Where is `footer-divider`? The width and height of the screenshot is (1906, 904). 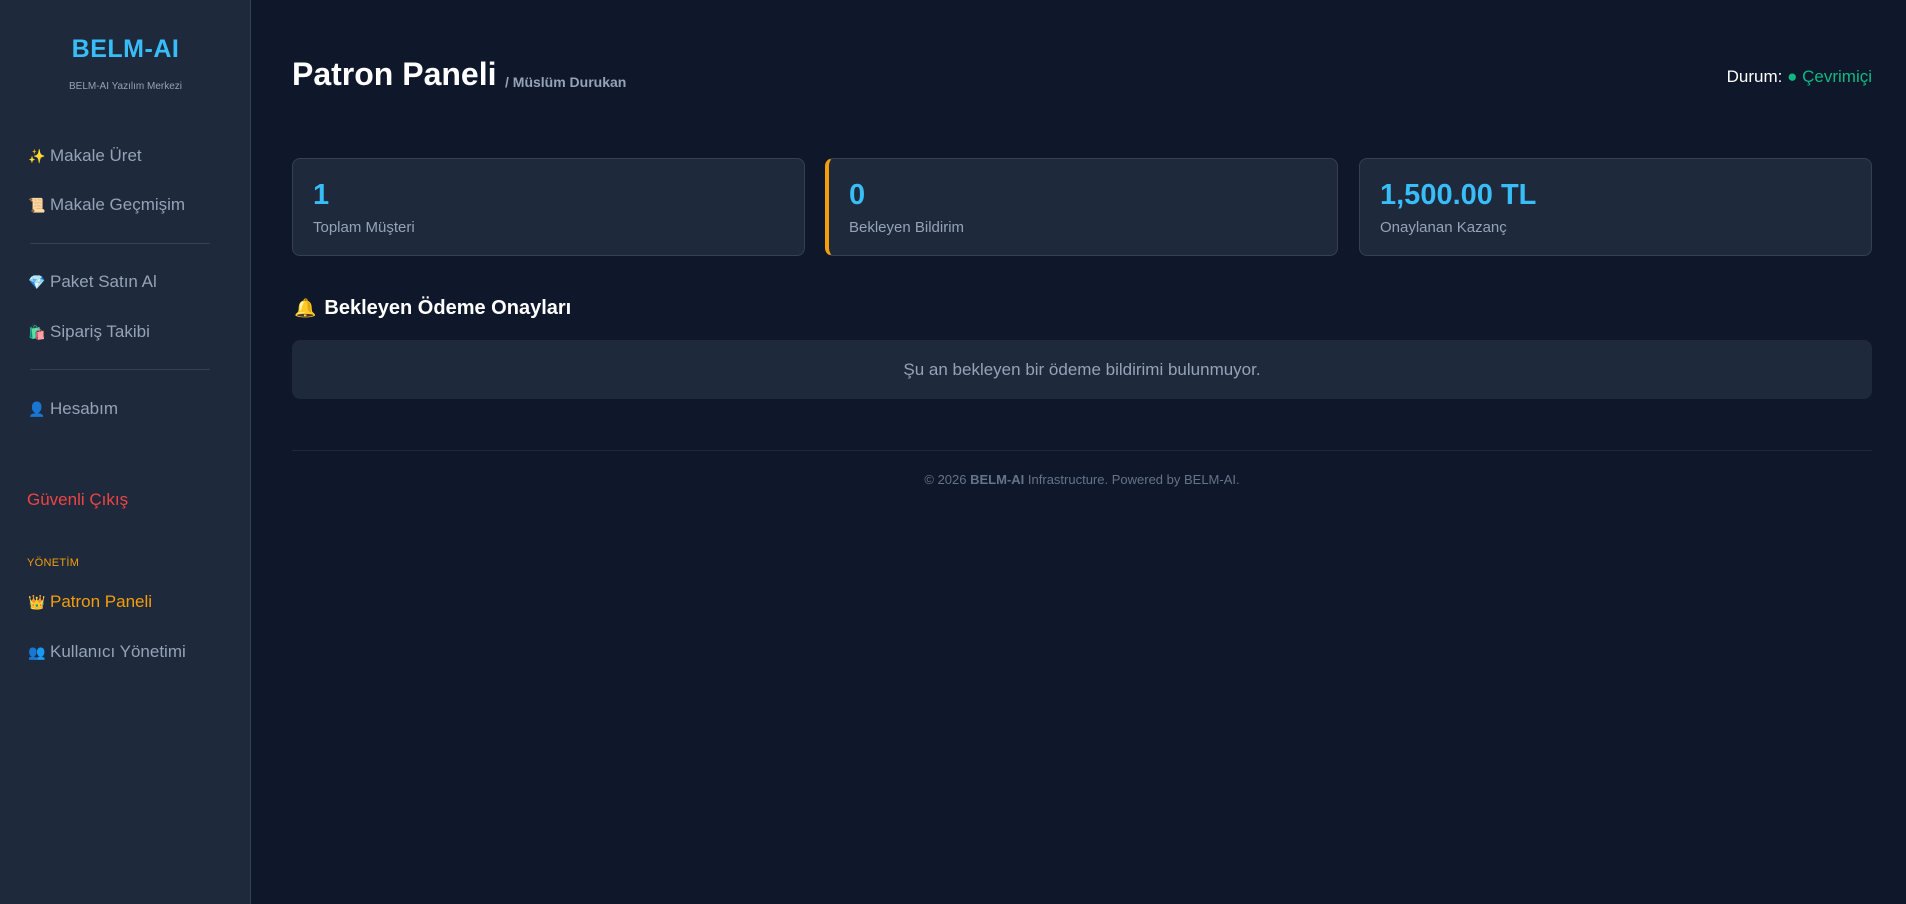 footer-divider is located at coordinates (1082, 450).